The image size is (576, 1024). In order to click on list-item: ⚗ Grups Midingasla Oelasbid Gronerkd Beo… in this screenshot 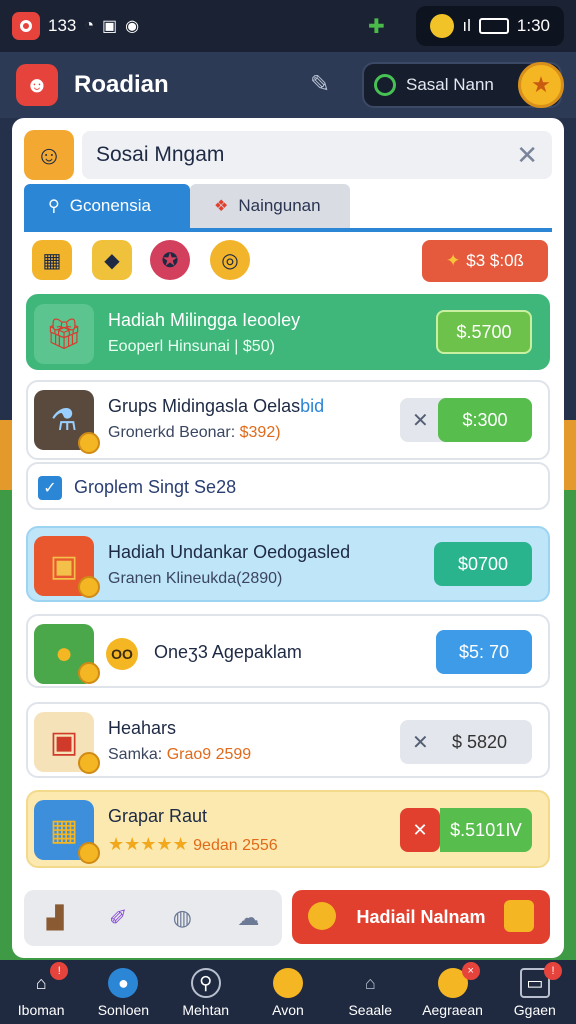, I will do `click(288, 420)`.